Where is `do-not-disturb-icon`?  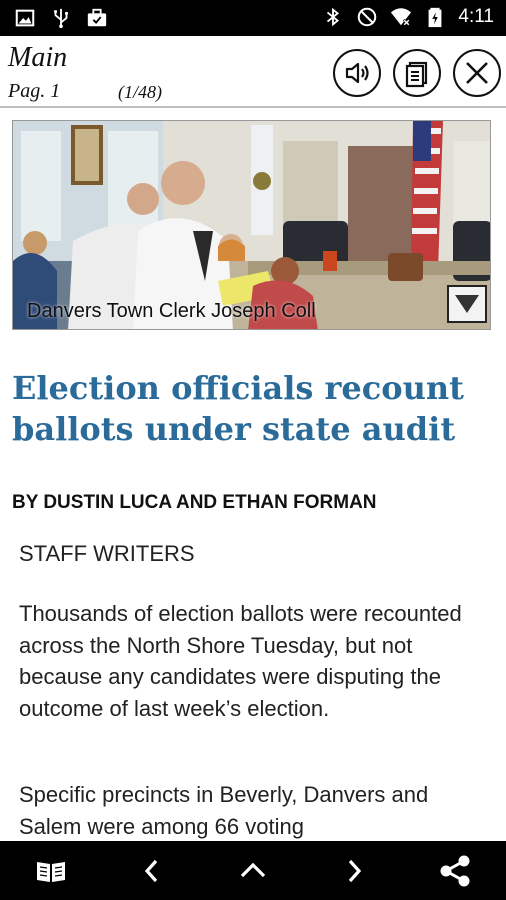
do-not-disturb-icon is located at coordinates (367, 17).